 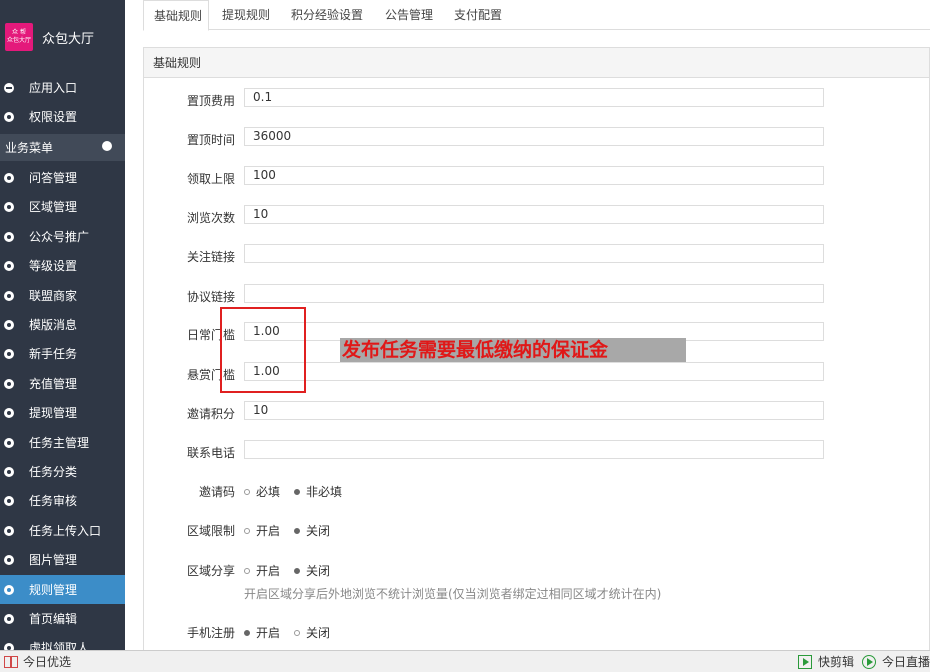 I want to click on sidebar-item-label: 新手任务, so click(x=53, y=354).